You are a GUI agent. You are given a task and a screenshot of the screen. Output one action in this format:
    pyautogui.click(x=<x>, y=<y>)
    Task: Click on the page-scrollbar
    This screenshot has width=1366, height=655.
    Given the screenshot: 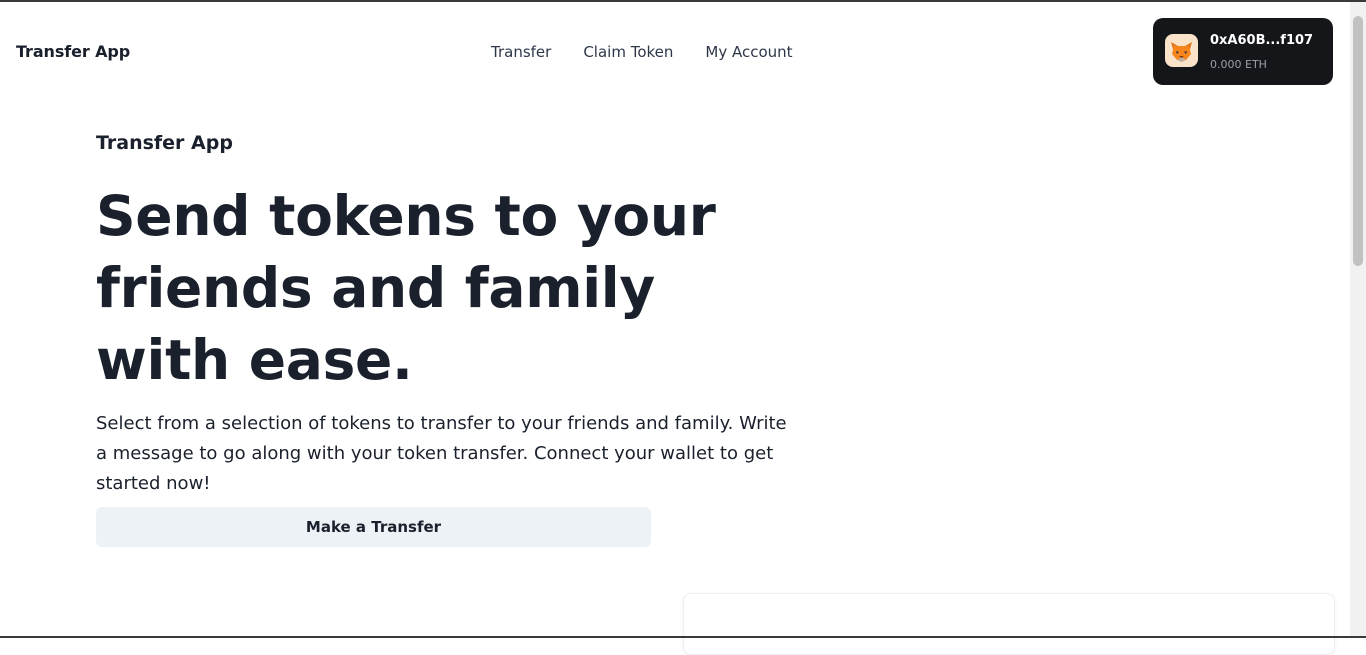 What is the action you would take?
    pyautogui.click(x=1358, y=320)
    